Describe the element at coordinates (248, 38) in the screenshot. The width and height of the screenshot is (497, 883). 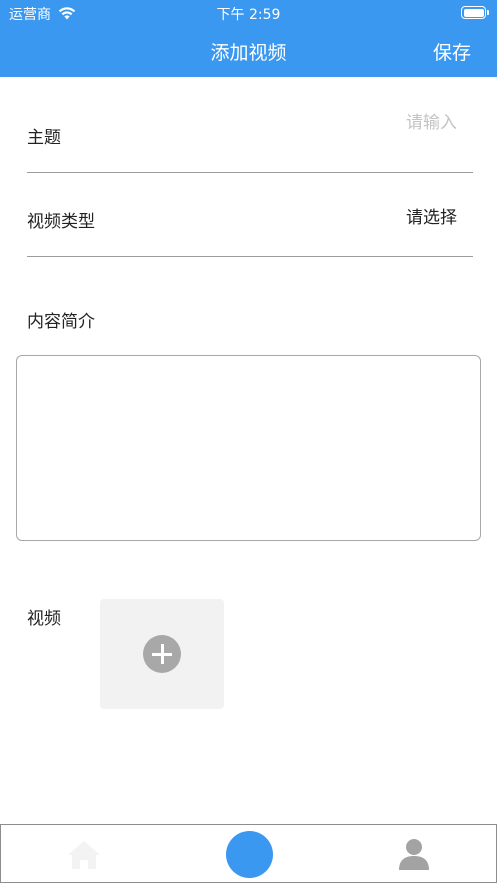
I see `header: 运营商 下午 2:59 添加视频 保存` at that location.